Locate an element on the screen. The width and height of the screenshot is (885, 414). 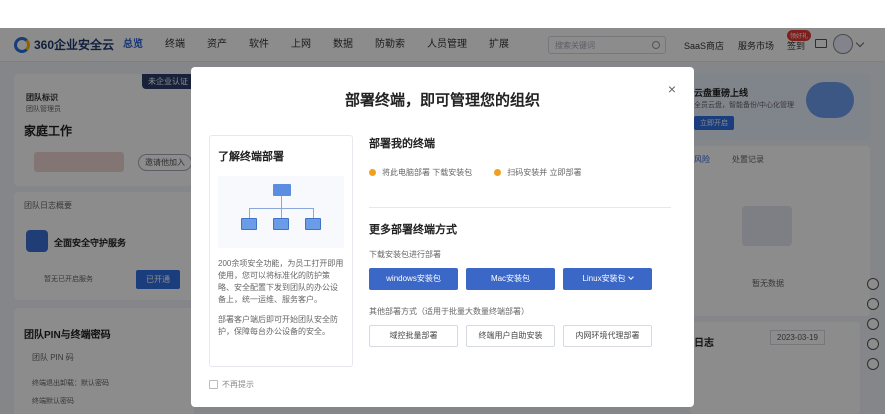
my-terminal-options: 将此电脑部署 下载安装包 扫码安装并 立即部署 is located at coordinates (520, 172).